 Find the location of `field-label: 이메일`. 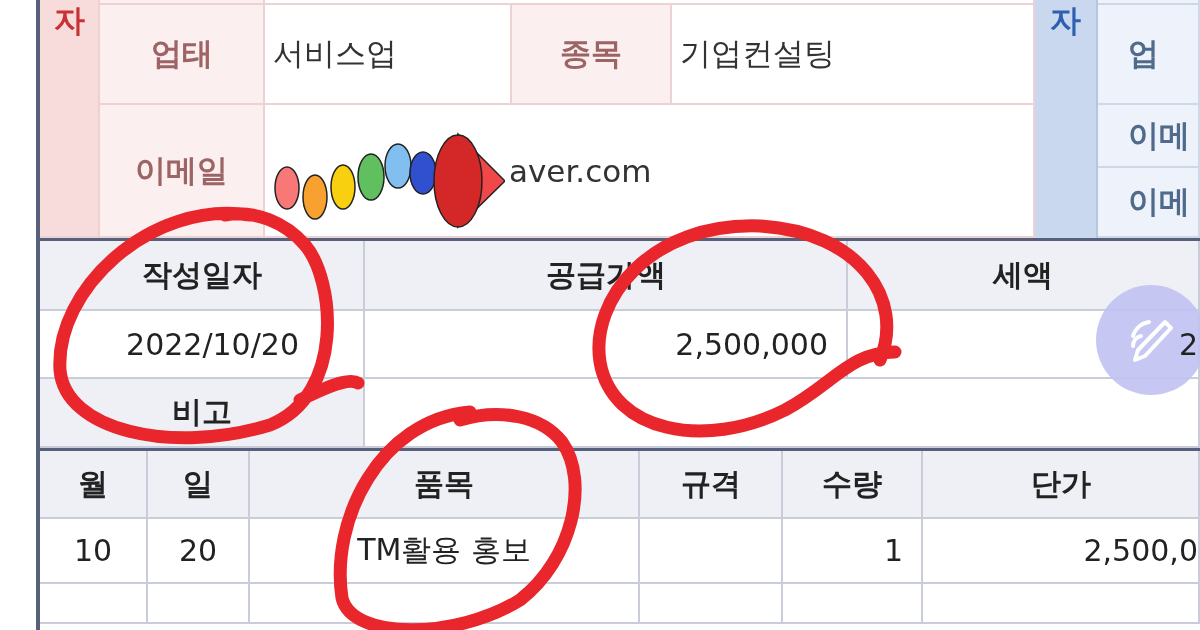

field-label: 이메일 is located at coordinates (181, 170).